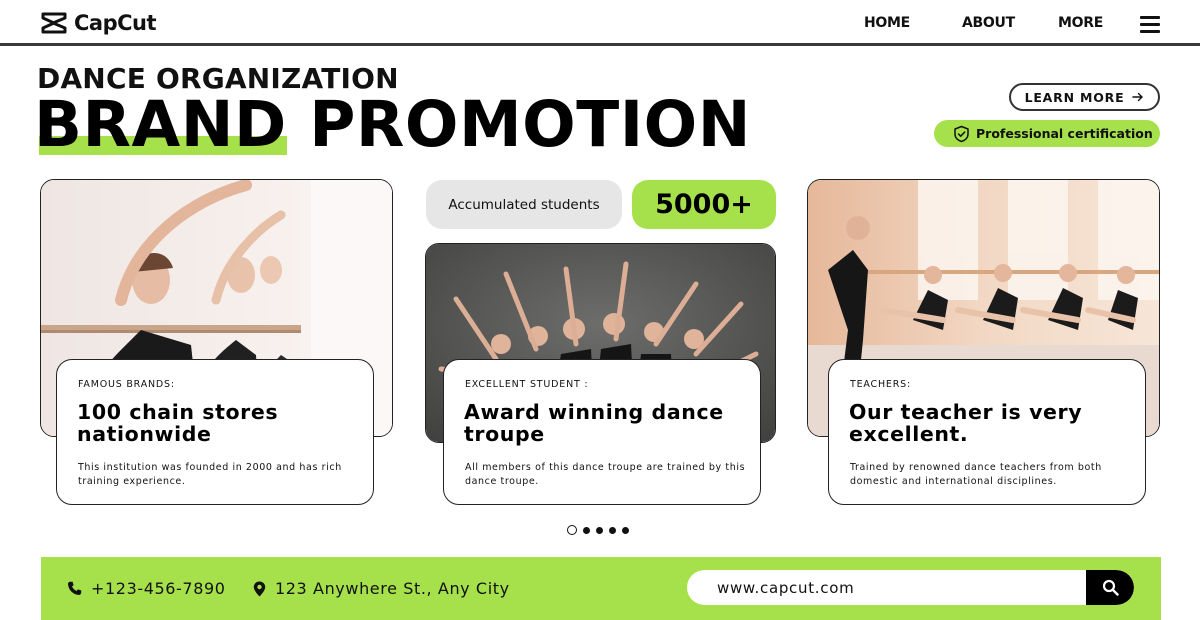 This screenshot has width=1200, height=620. What do you see at coordinates (259, 588) in the screenshot?
I see `location-pin-icon` at bounding box center [259, 588].